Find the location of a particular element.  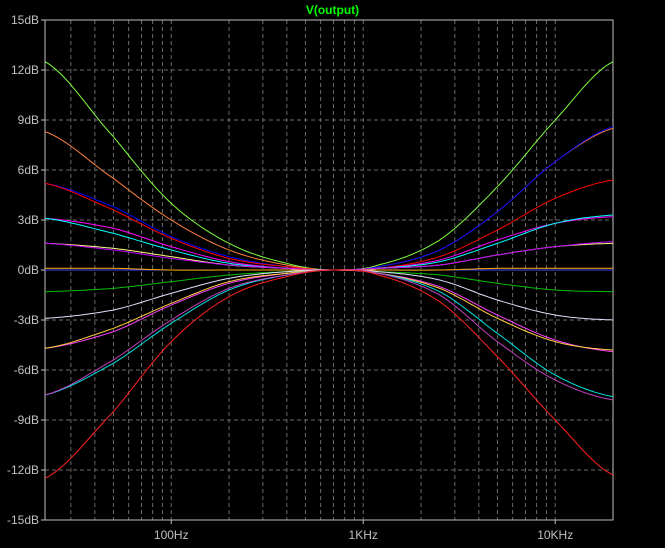

y-tick-label: 6dB is located at coordinates (28, 170).